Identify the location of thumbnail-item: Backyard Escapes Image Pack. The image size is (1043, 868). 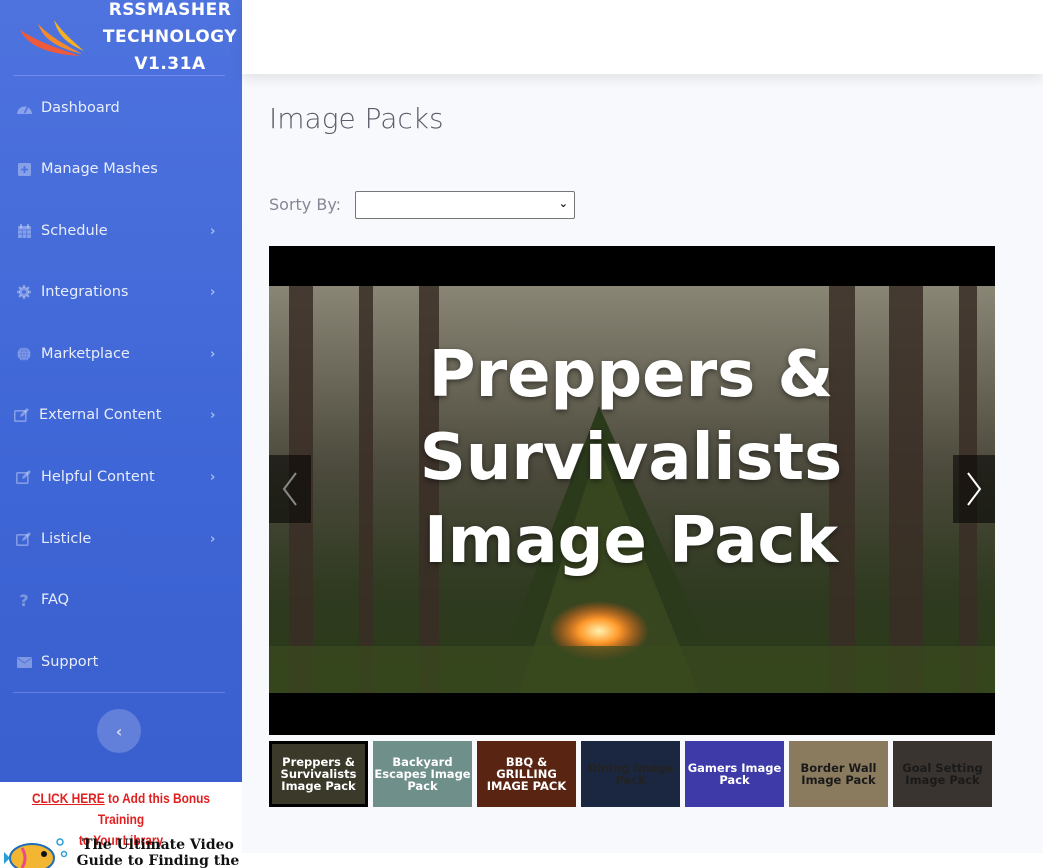
(422, 774).